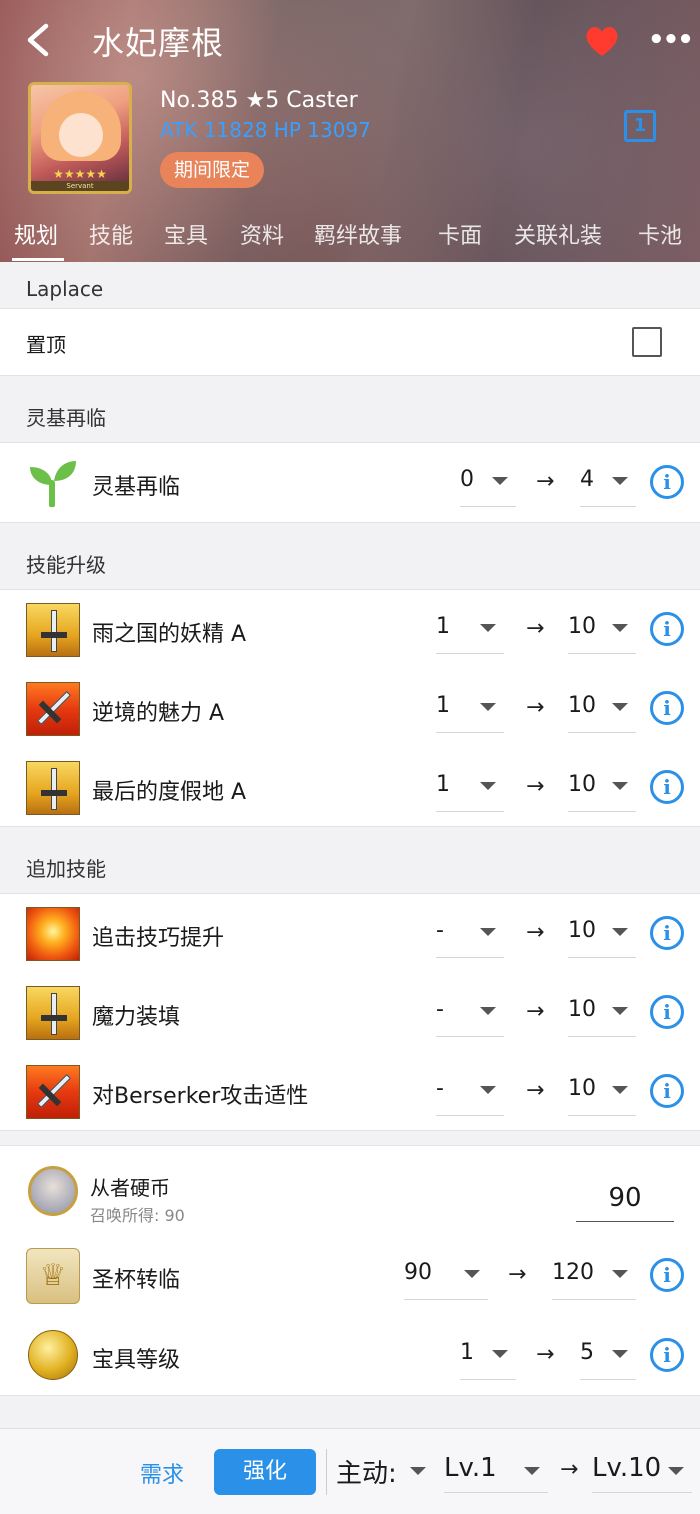 The image size is (700, 1514). Describe the element at coordinates (350, 1191) in the screenshot. I see `servant-coin-row: 从者硬币 召唤所得: 90 90` at that location.